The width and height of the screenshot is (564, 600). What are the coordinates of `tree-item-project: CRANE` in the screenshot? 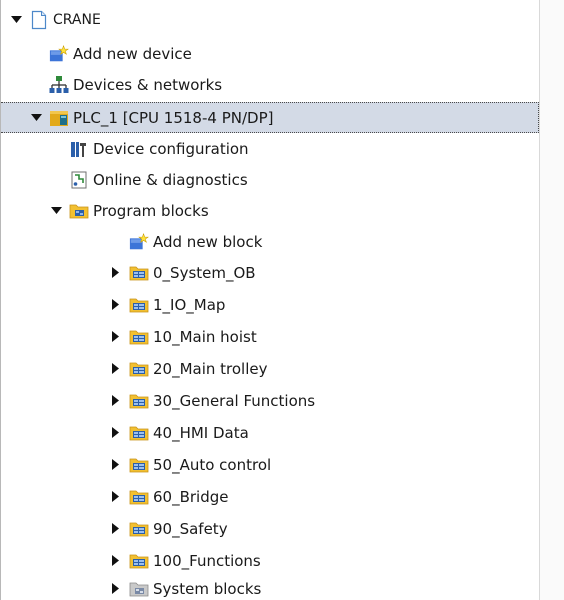 It's located at (270, 19).